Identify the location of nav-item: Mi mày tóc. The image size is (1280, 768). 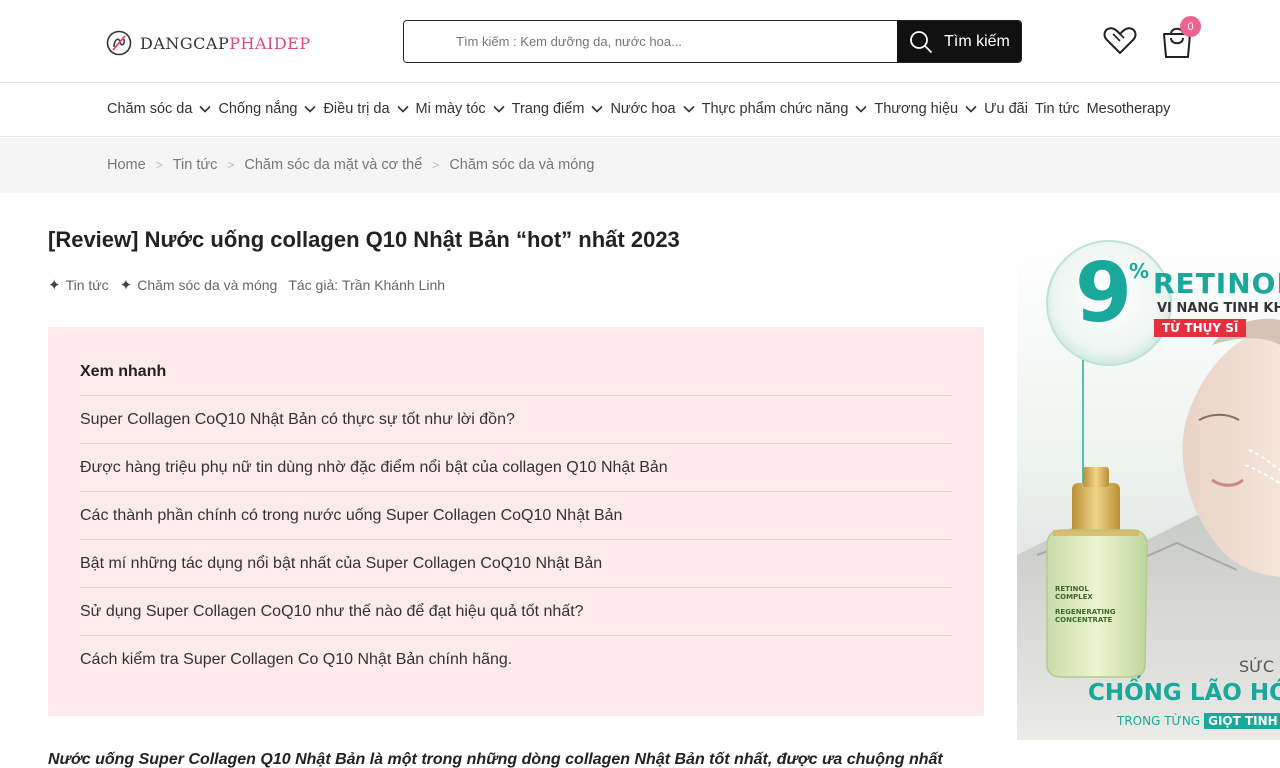
(460, 109).